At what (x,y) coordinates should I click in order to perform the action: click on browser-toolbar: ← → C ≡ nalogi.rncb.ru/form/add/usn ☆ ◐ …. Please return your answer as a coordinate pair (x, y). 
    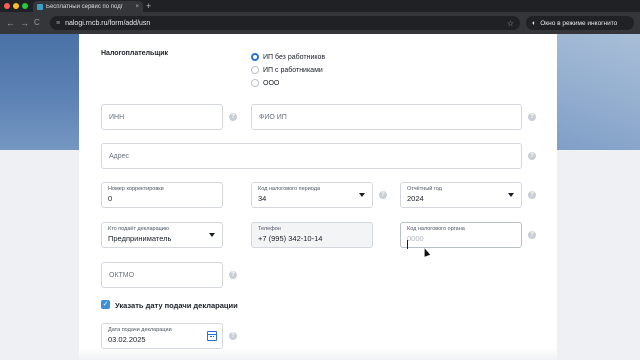
    Looking at the image, I should click on (320, 23).